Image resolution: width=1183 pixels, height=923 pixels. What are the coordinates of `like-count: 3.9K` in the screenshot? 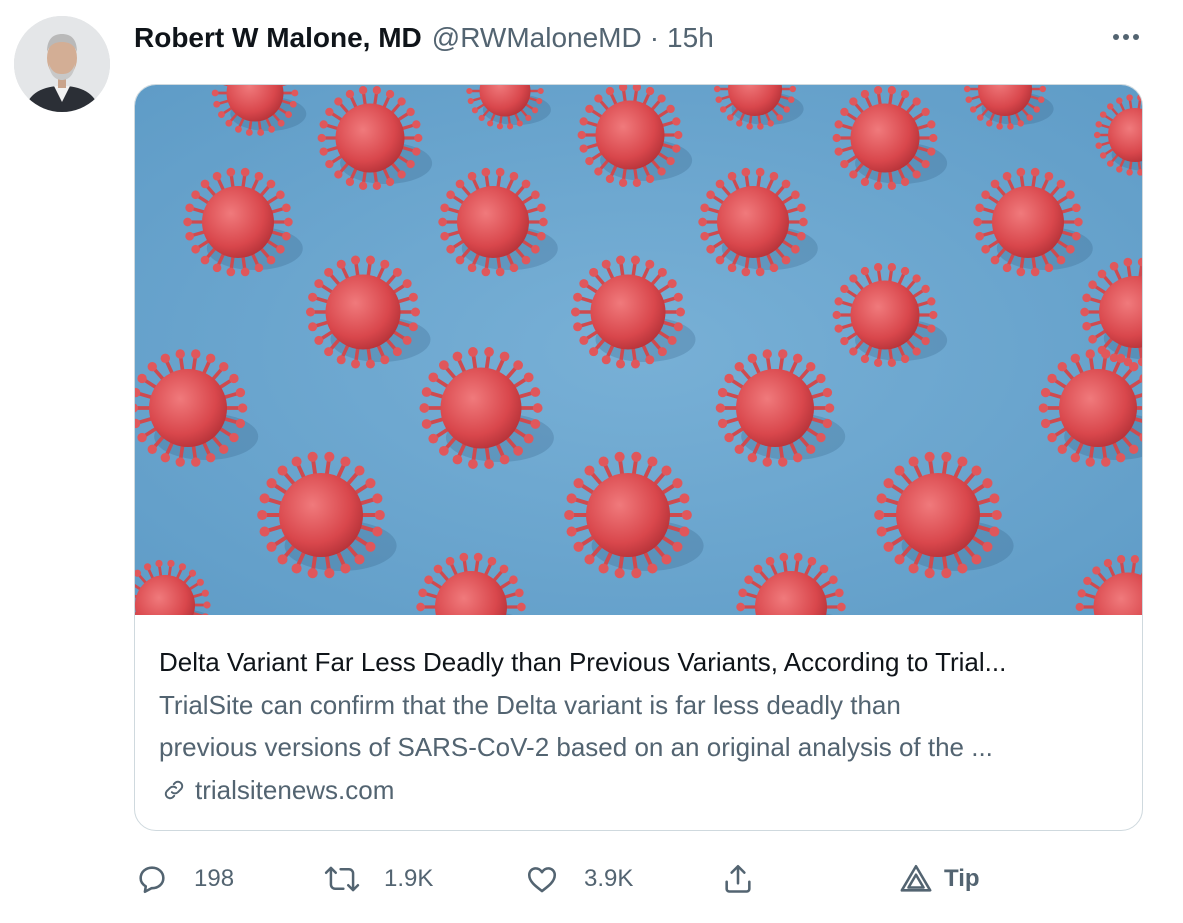 It's located at (609, 878).